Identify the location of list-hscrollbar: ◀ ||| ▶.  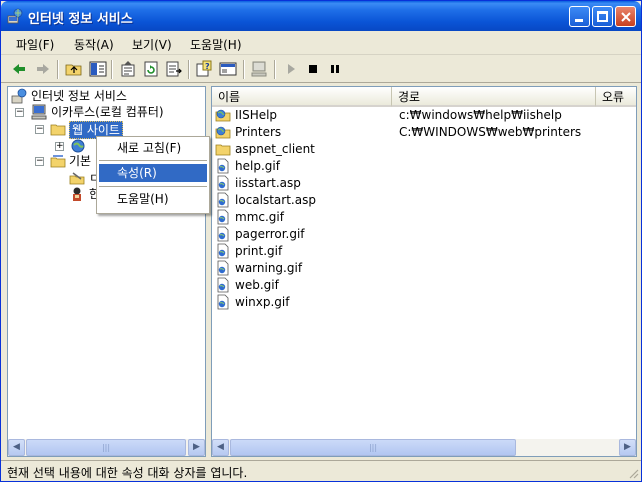
(424, 447).